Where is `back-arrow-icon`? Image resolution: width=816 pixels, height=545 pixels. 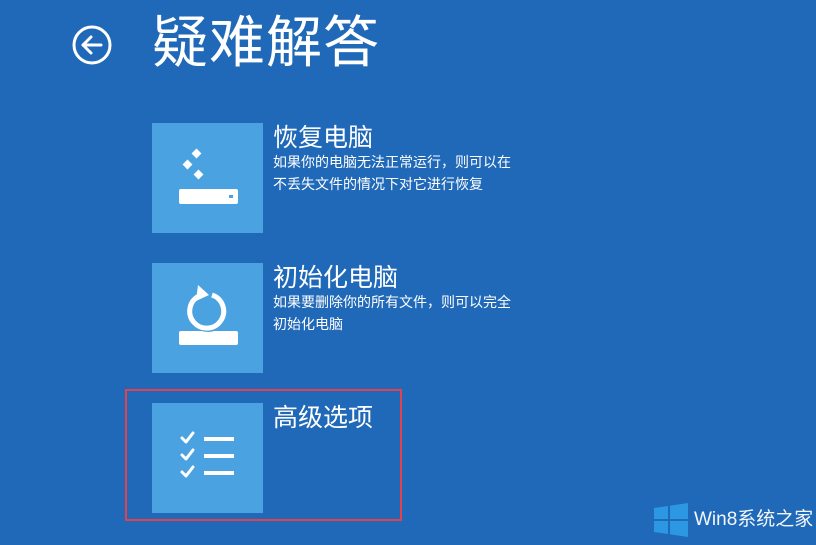 back-arrow-icon is located at coordinates (92, 45).